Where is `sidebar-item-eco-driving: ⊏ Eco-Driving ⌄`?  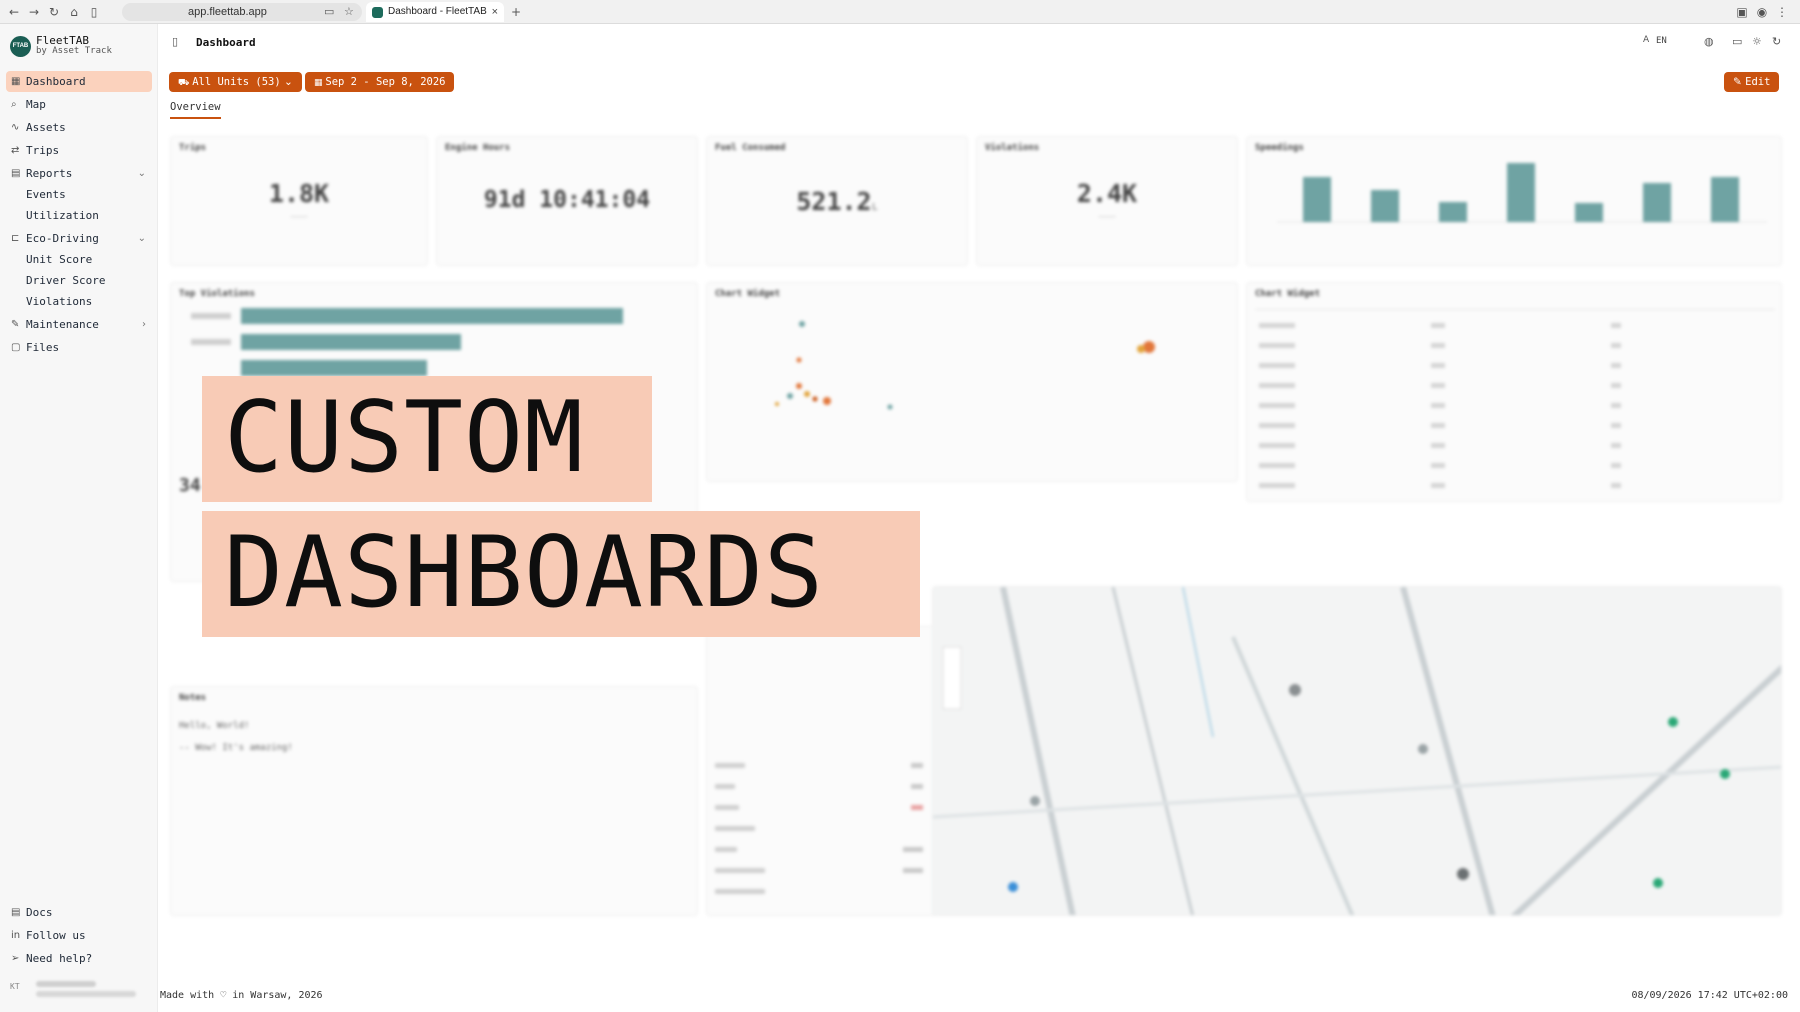 sidebar-item-eco-driving: ⊏ Eco-Driving ⌄ is located at coordinates (79, 238).